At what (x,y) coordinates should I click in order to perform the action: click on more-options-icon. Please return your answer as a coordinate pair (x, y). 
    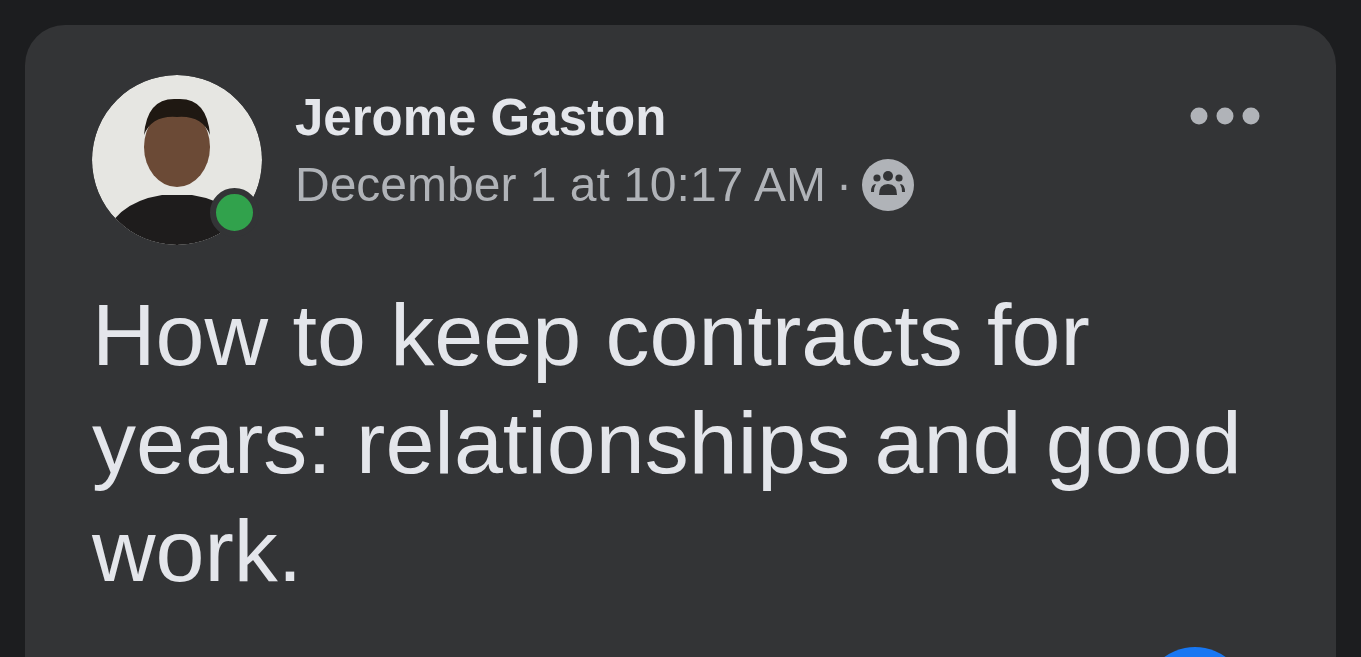
    Looking at the image, I should click on (1226, 116).